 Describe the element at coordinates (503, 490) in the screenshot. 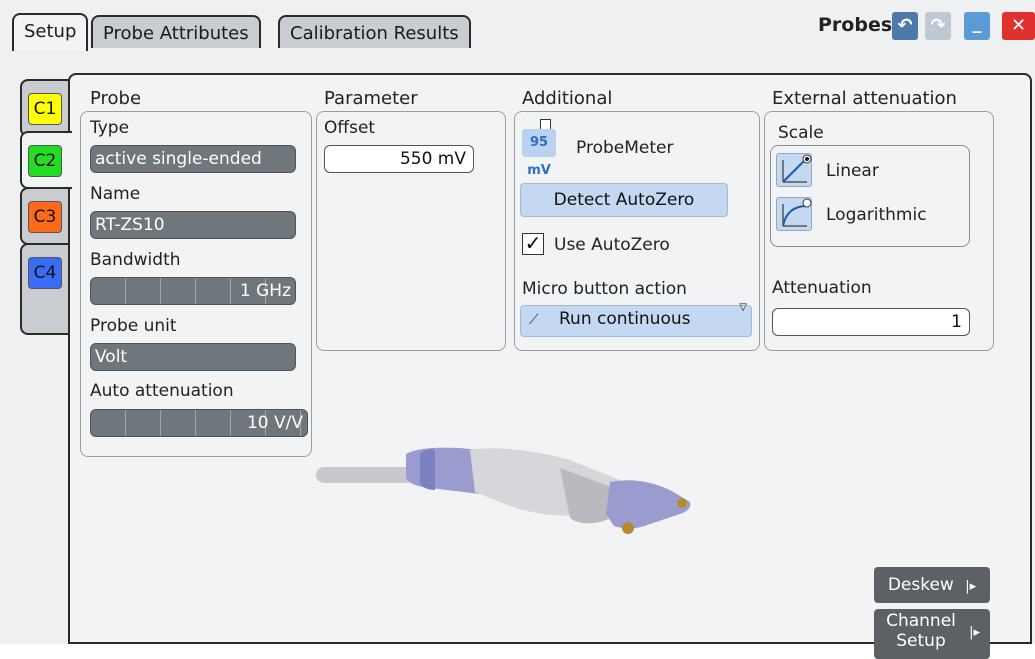

I see `probe-image` at that location.